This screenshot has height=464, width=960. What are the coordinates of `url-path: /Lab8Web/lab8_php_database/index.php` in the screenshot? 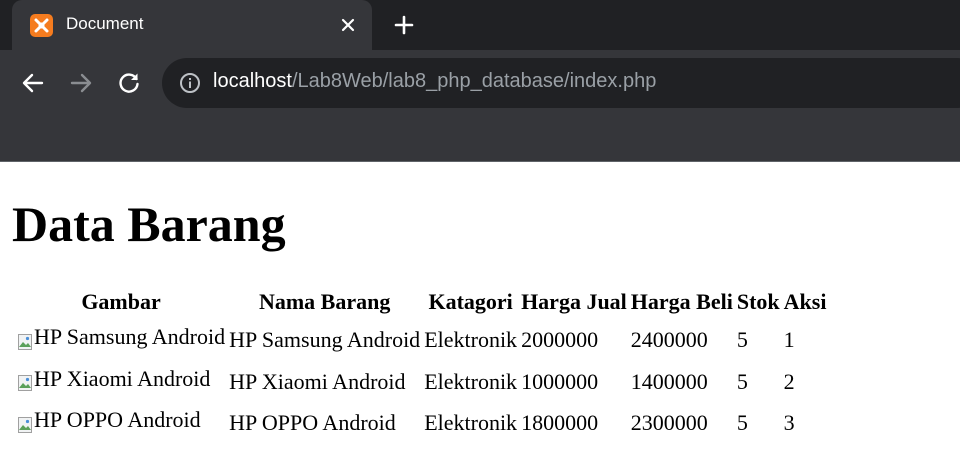 It's located at (474, 81).